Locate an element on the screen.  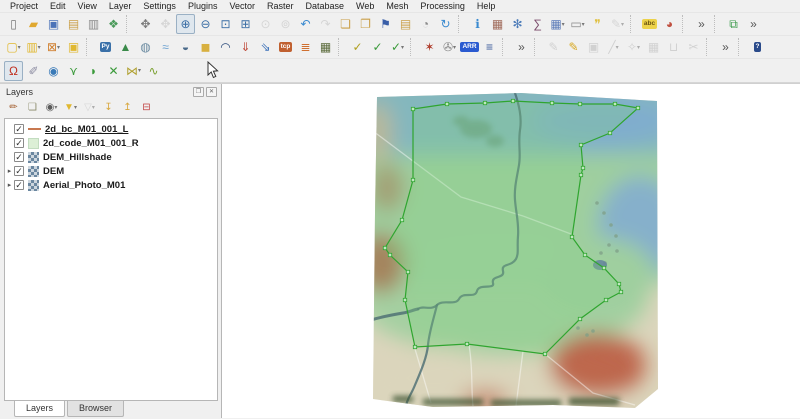
layer-item: ▸✓2d_bc_M01_001_L is located at coordinates (111, 129).